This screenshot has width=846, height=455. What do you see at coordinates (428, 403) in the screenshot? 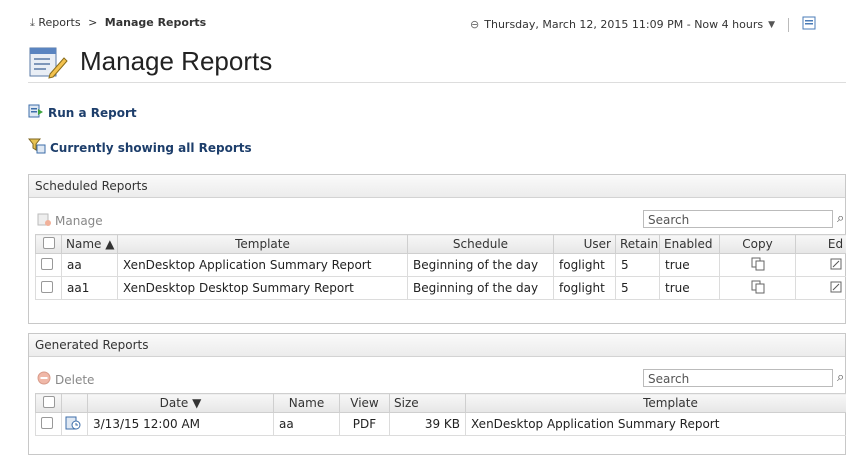
I see `col-size: Size` at bounding box center [428, 403].